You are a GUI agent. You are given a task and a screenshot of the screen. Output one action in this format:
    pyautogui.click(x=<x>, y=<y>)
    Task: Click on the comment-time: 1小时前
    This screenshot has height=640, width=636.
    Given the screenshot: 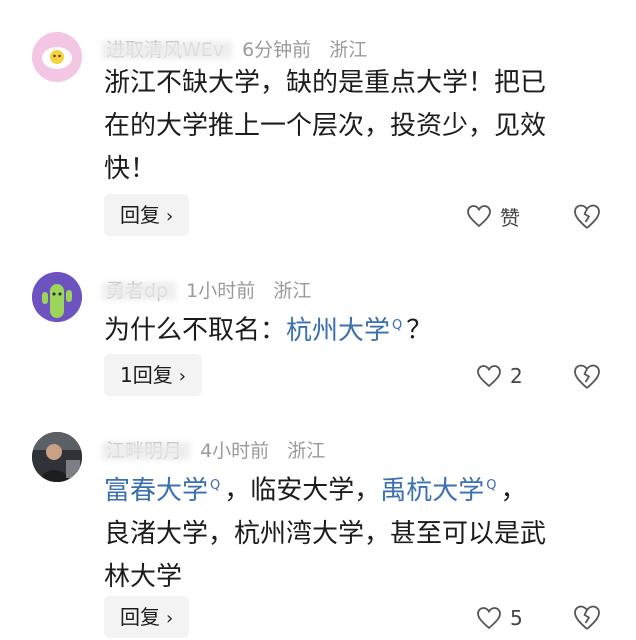 What is the action you would take?
    pyautogui.click(x=221, y=291)
    